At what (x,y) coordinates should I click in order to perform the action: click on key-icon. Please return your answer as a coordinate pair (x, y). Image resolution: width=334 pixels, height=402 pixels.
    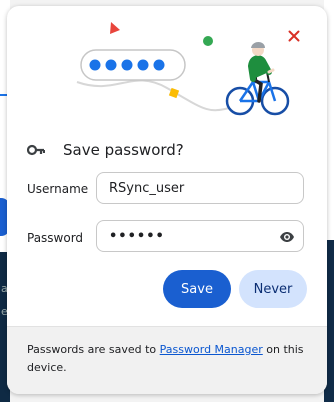
    Looking at the image, I should click on (36, 150).